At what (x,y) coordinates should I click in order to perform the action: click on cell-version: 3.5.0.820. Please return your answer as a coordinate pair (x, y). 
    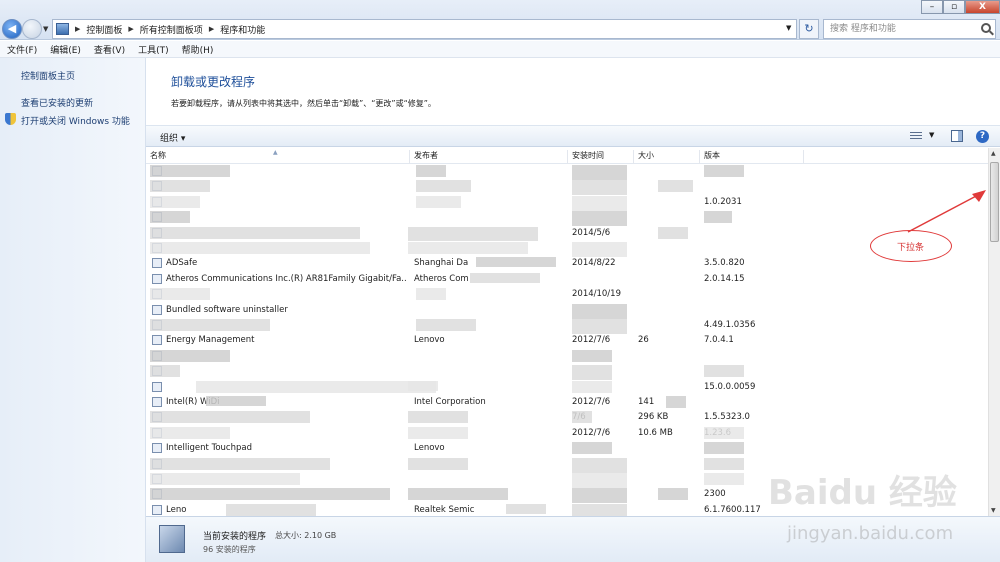
    Looking at the image, I should click on (724, 263).